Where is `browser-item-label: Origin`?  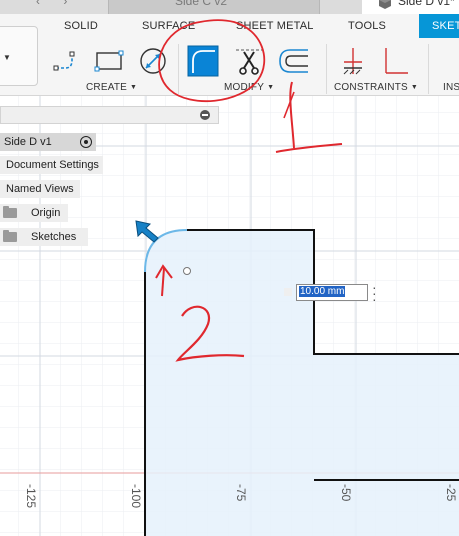 browser-item-label: Origin is located at coordinates (46, 213).